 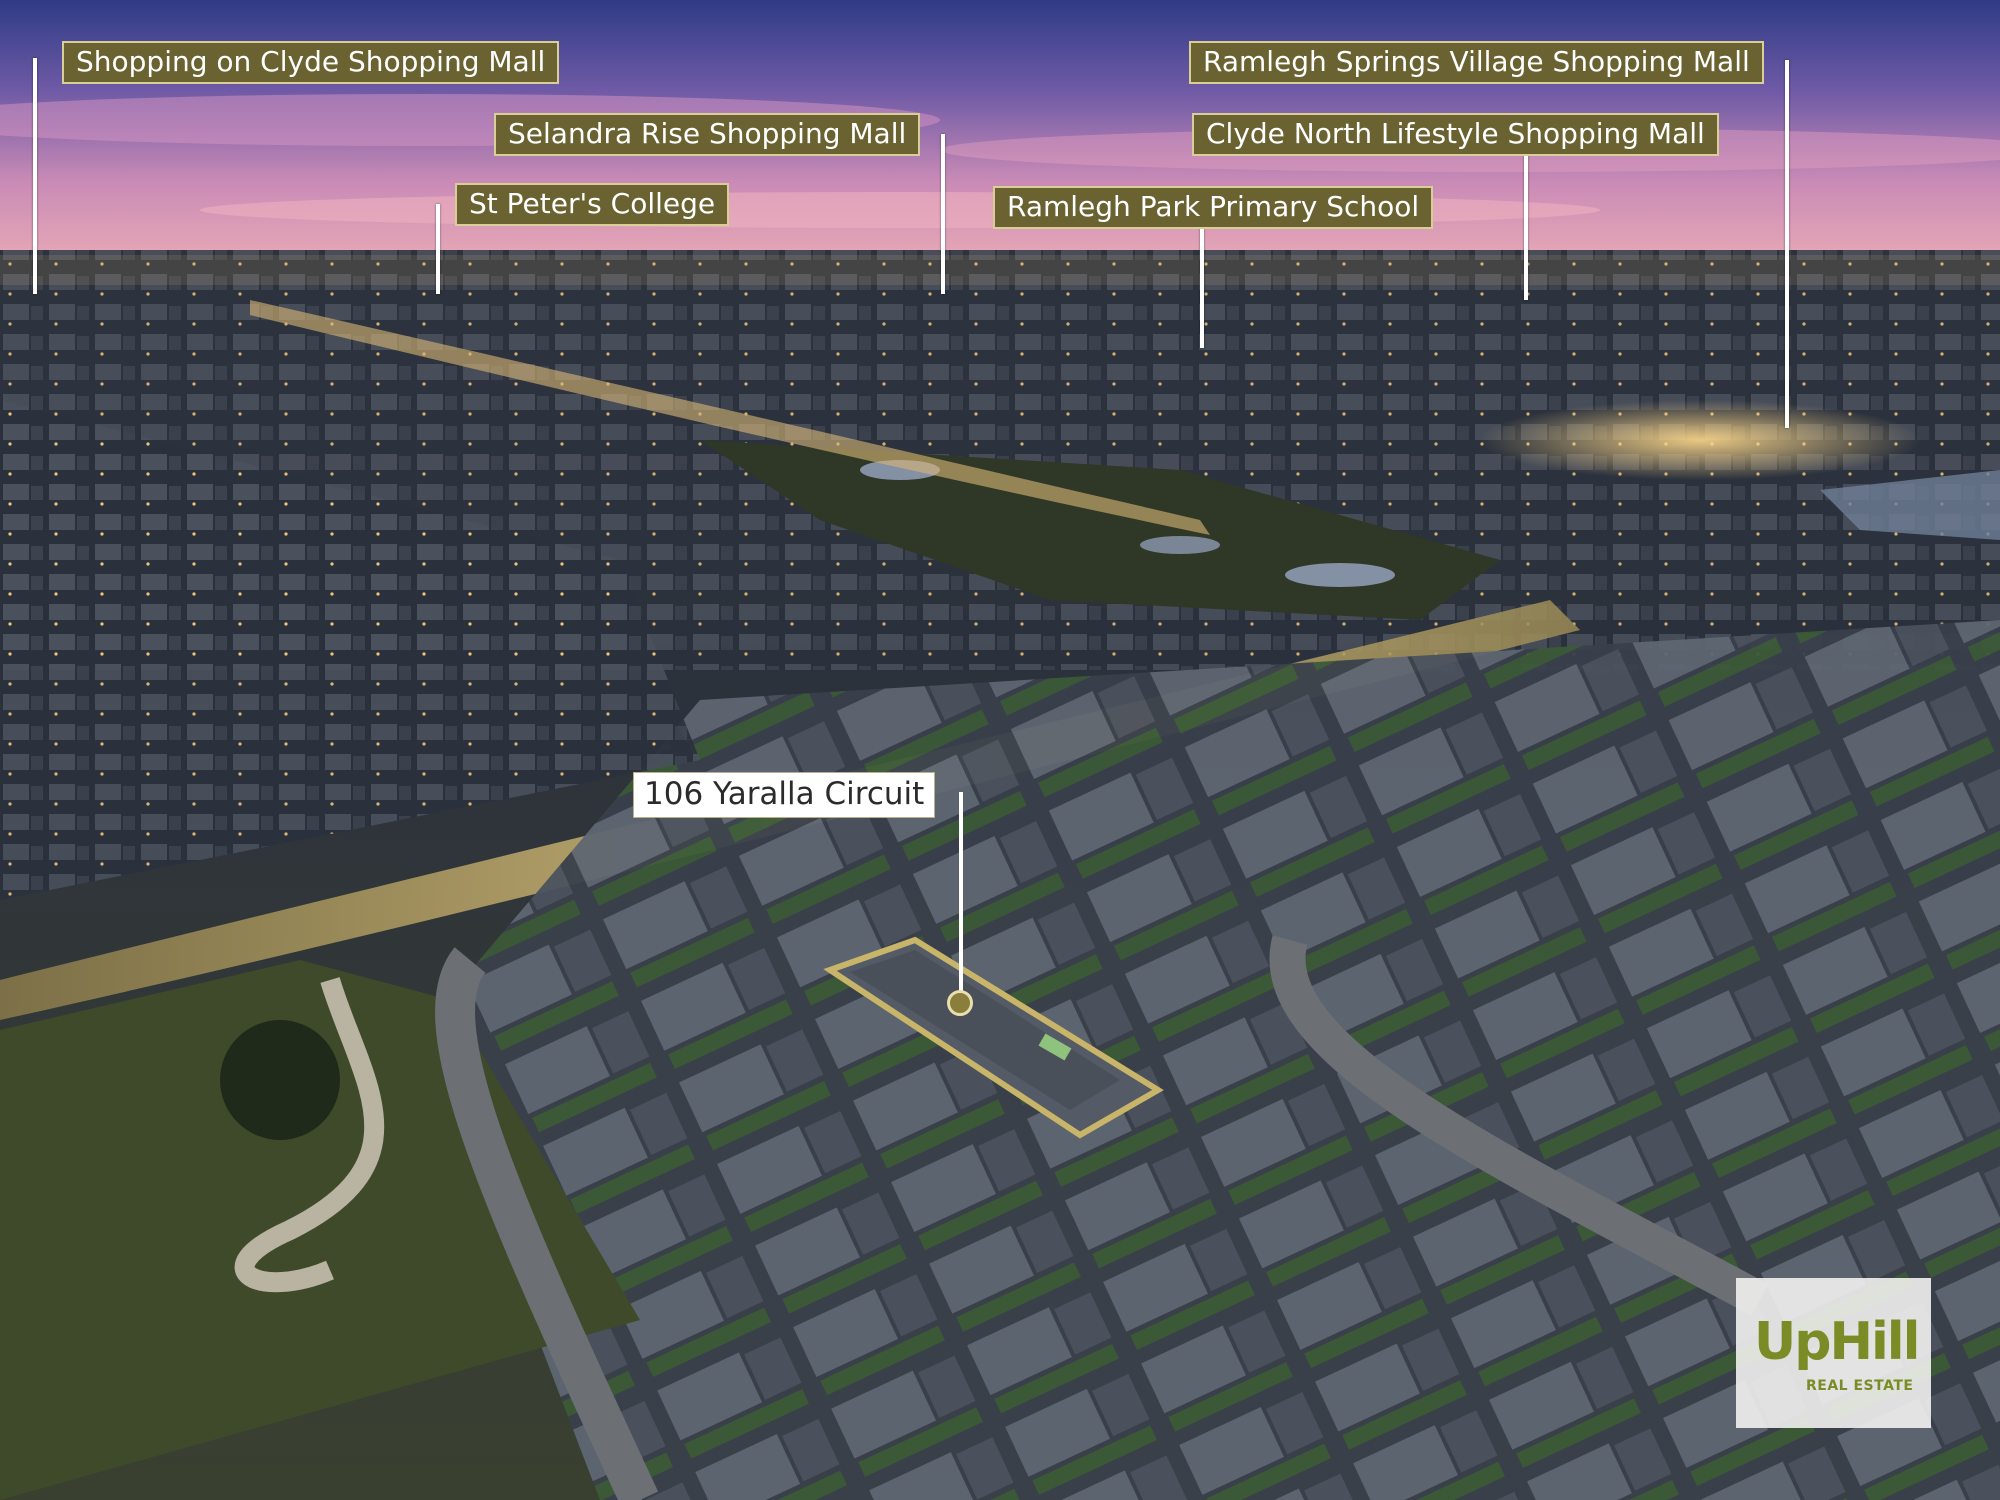 What do you see at coordinates (1837, 1342) in the screenshot?
I see `logo-mark: UpHill` at bounding box center [1837, 1342].